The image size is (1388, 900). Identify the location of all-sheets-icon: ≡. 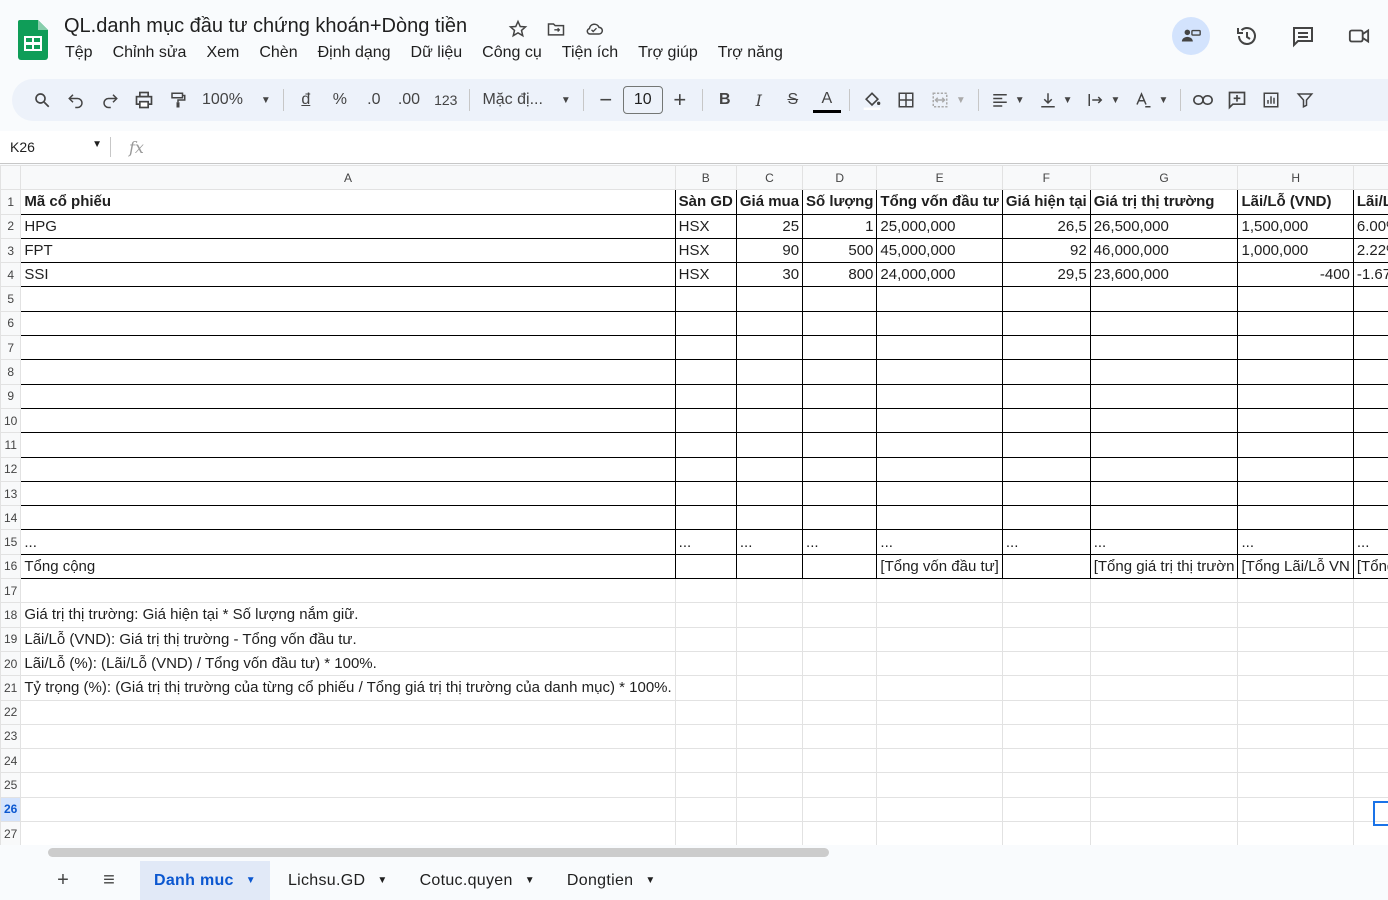
(109, 880).